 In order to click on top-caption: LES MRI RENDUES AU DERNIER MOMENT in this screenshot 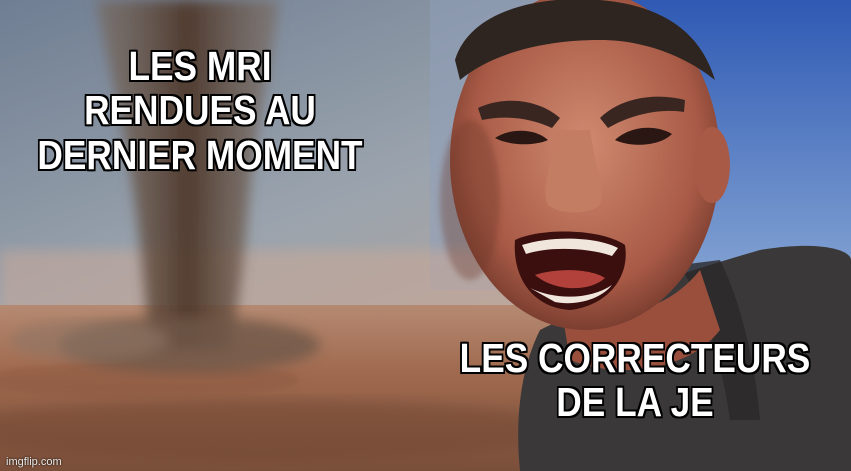, I will do `click(200, 110)`.